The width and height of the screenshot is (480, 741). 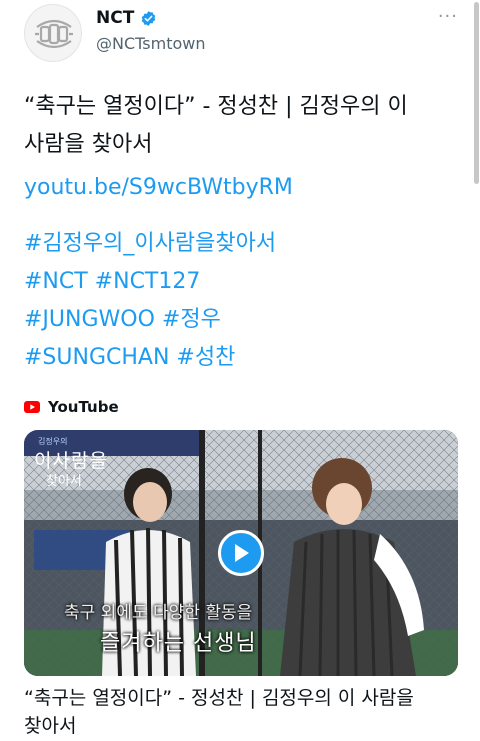 I want to click on verified-badge-icon, so click(x=149, y=18).